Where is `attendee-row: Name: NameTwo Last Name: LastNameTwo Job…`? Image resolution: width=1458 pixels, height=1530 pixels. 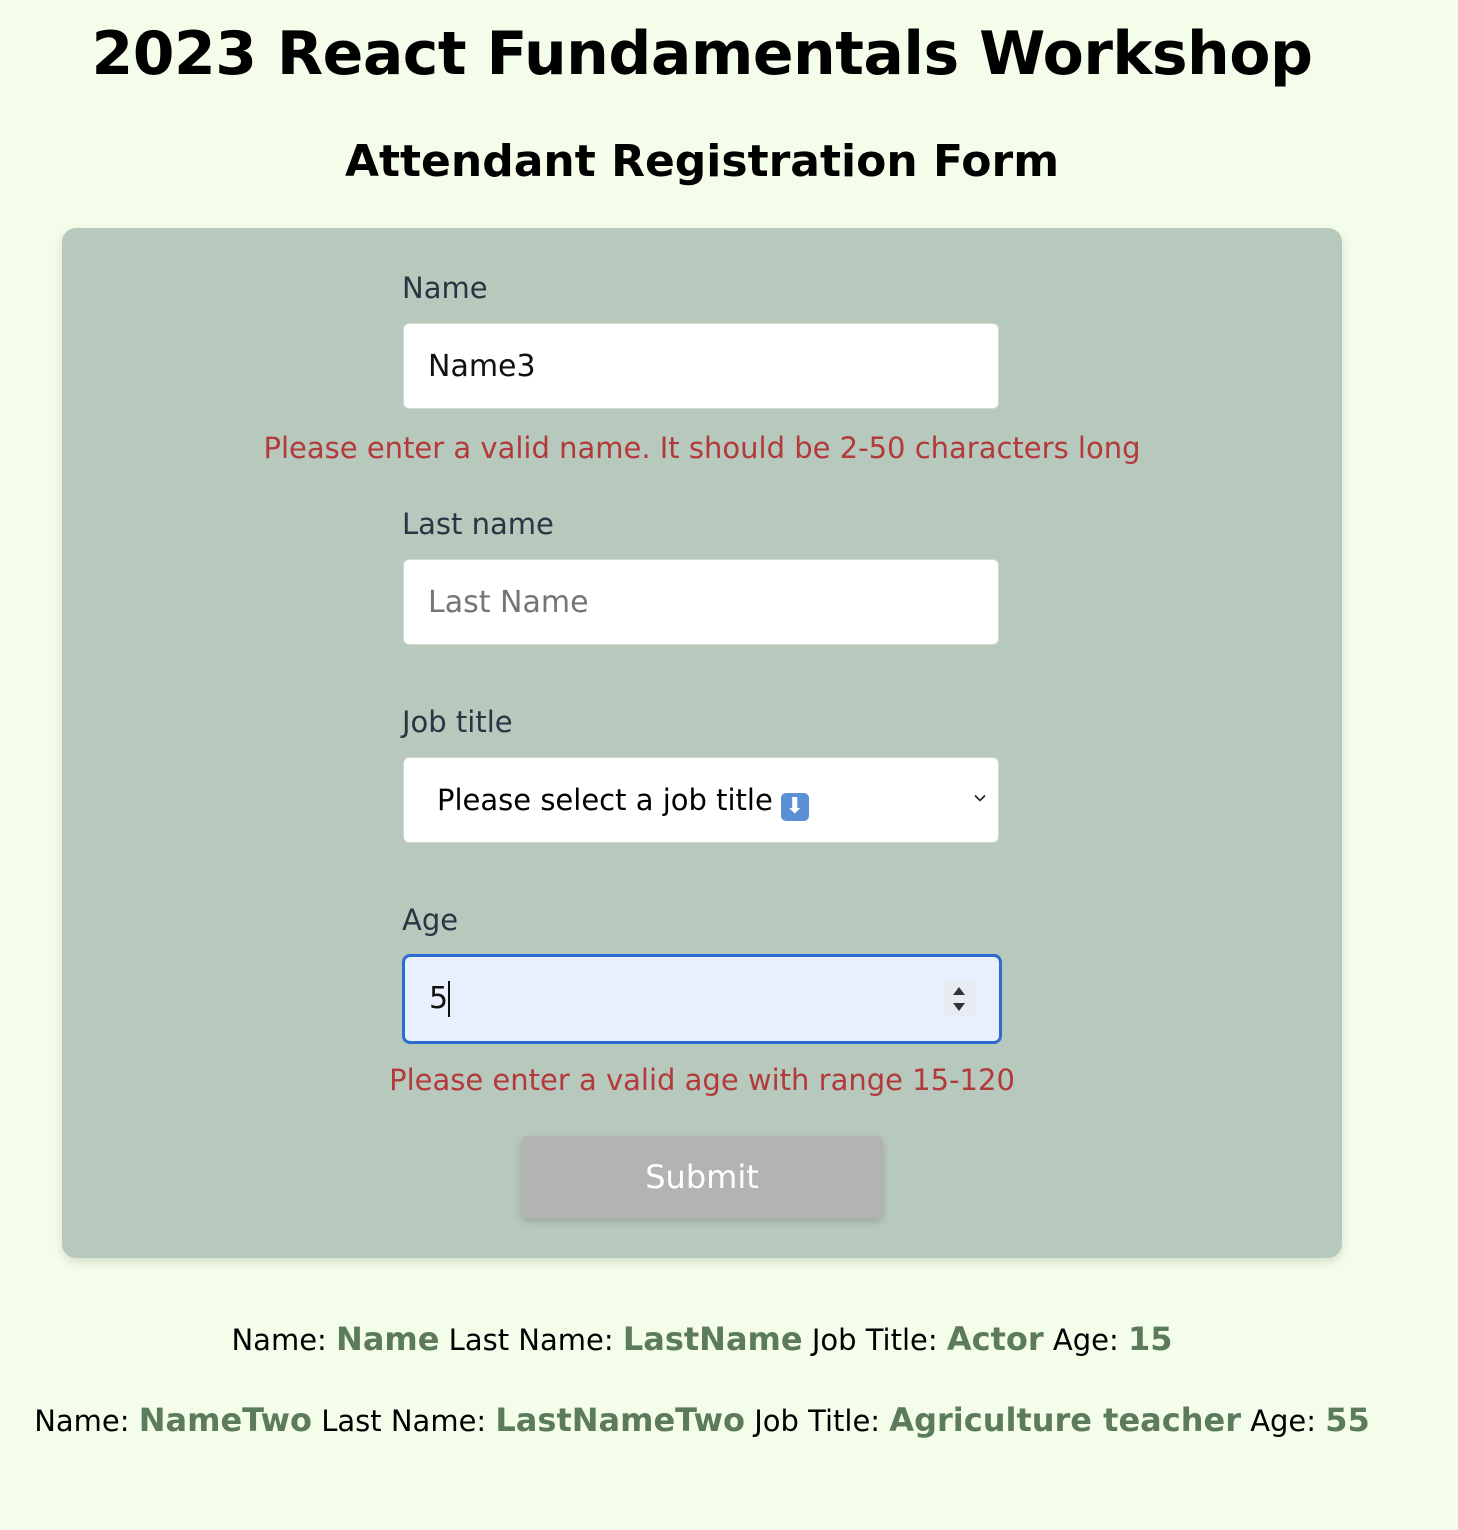 attendee-row: Name: NameTwo Last Name: LastNameTwo Job… is located at coordinates (702, 1420).